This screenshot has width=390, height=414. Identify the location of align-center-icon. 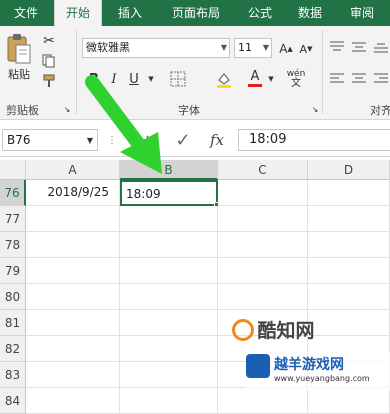
(359, 79).